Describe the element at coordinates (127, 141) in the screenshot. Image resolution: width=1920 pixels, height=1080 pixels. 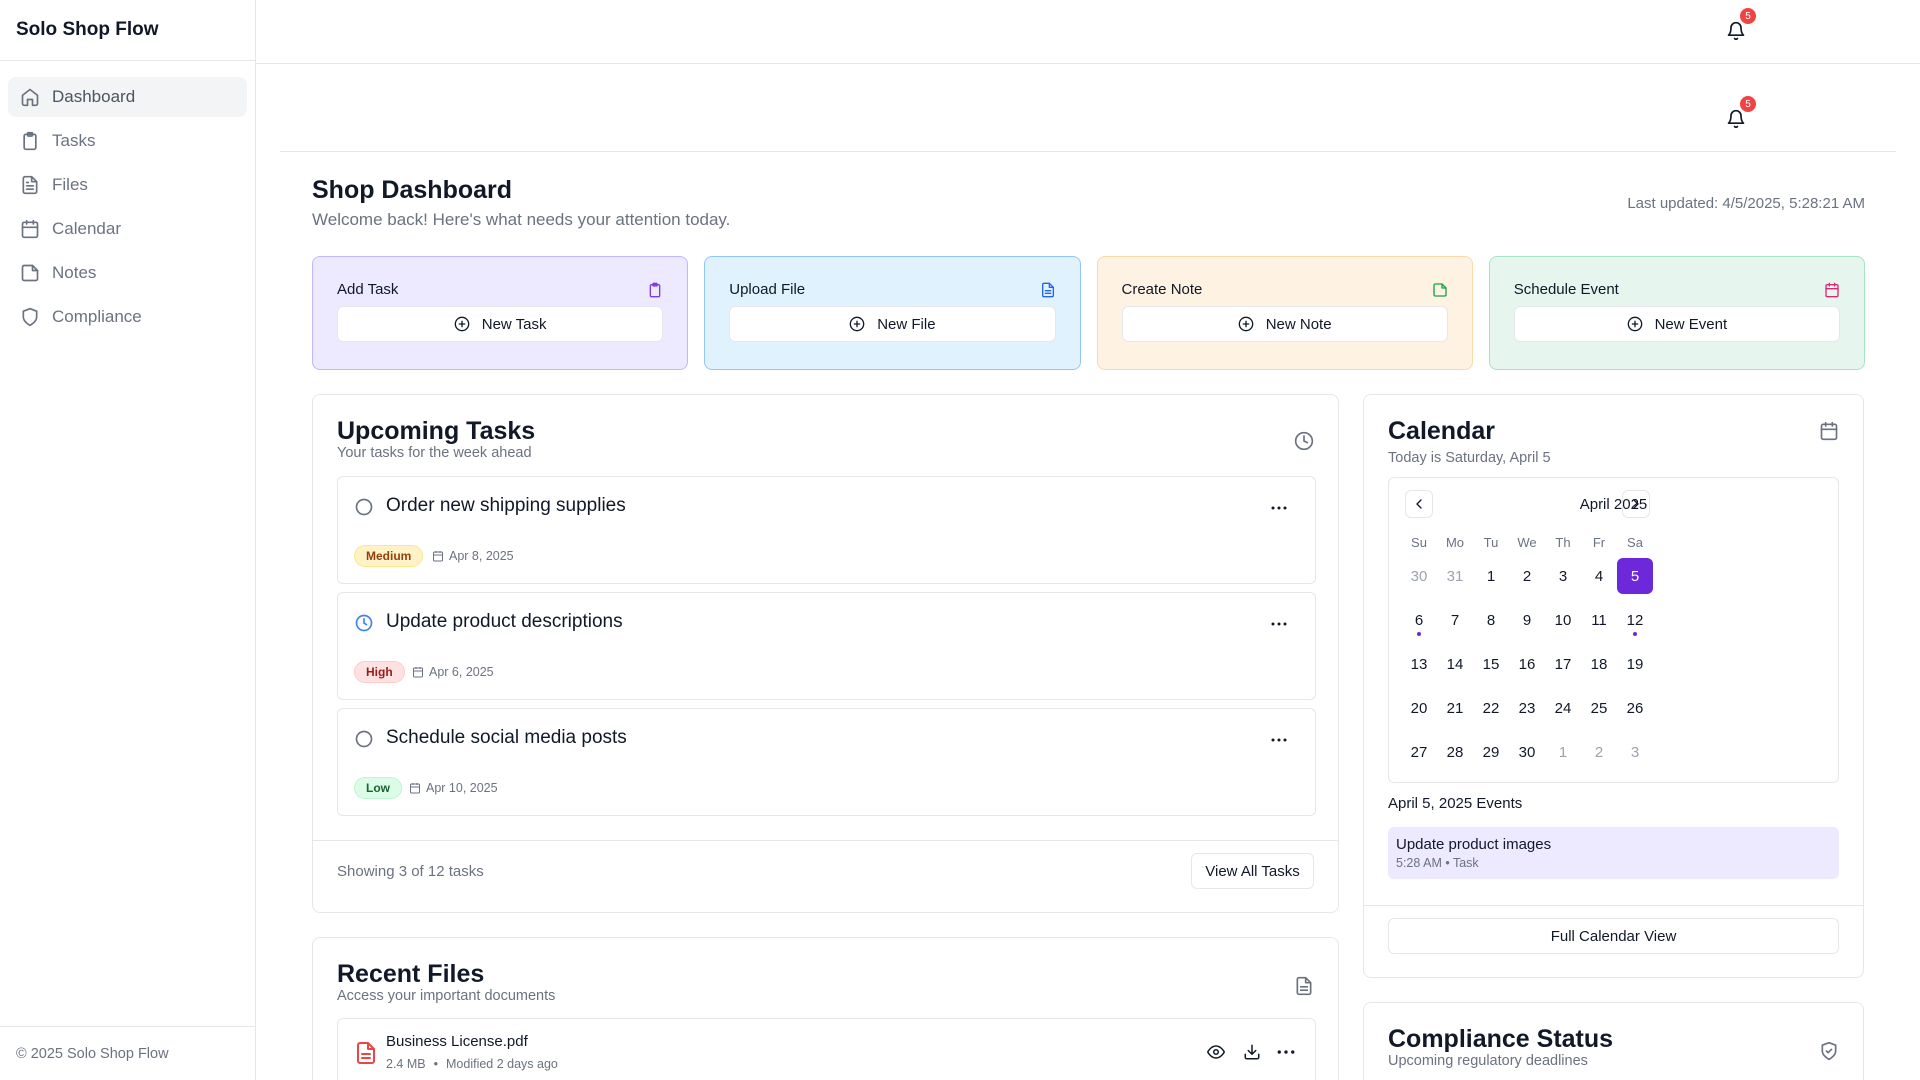
I see `sidebar-item-tasks: Tasks` at that location.